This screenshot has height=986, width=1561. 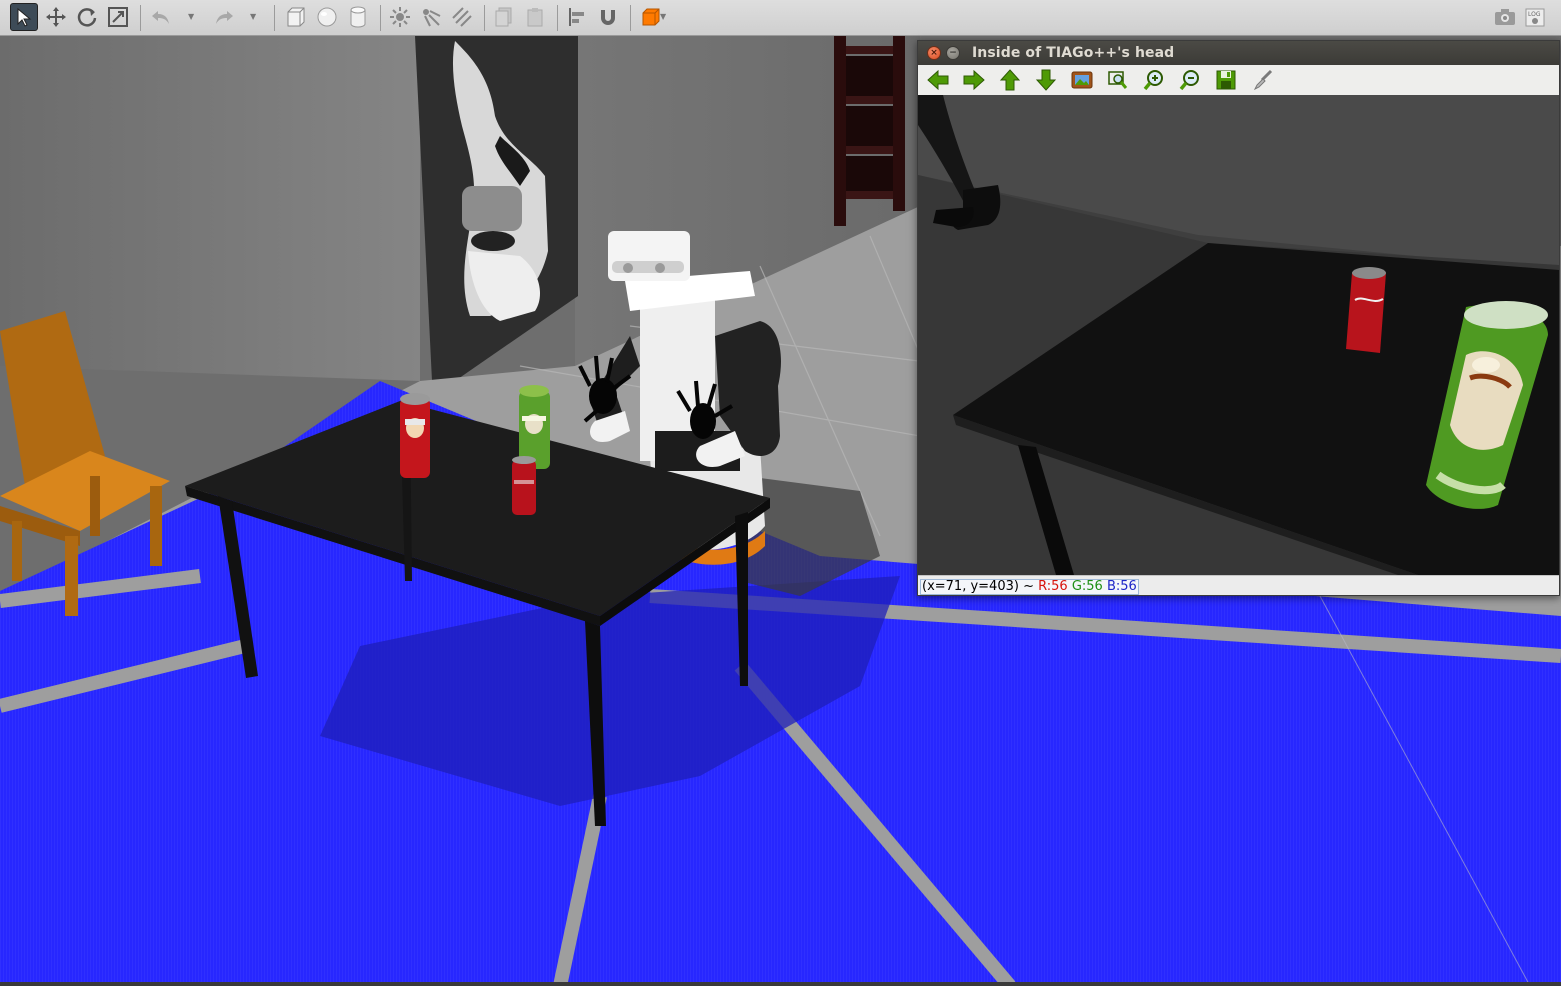 What do you see at coordinates (953, 53) in the screenshot?
I see `window-minimize-button: −` at bounding box center [953, 53].